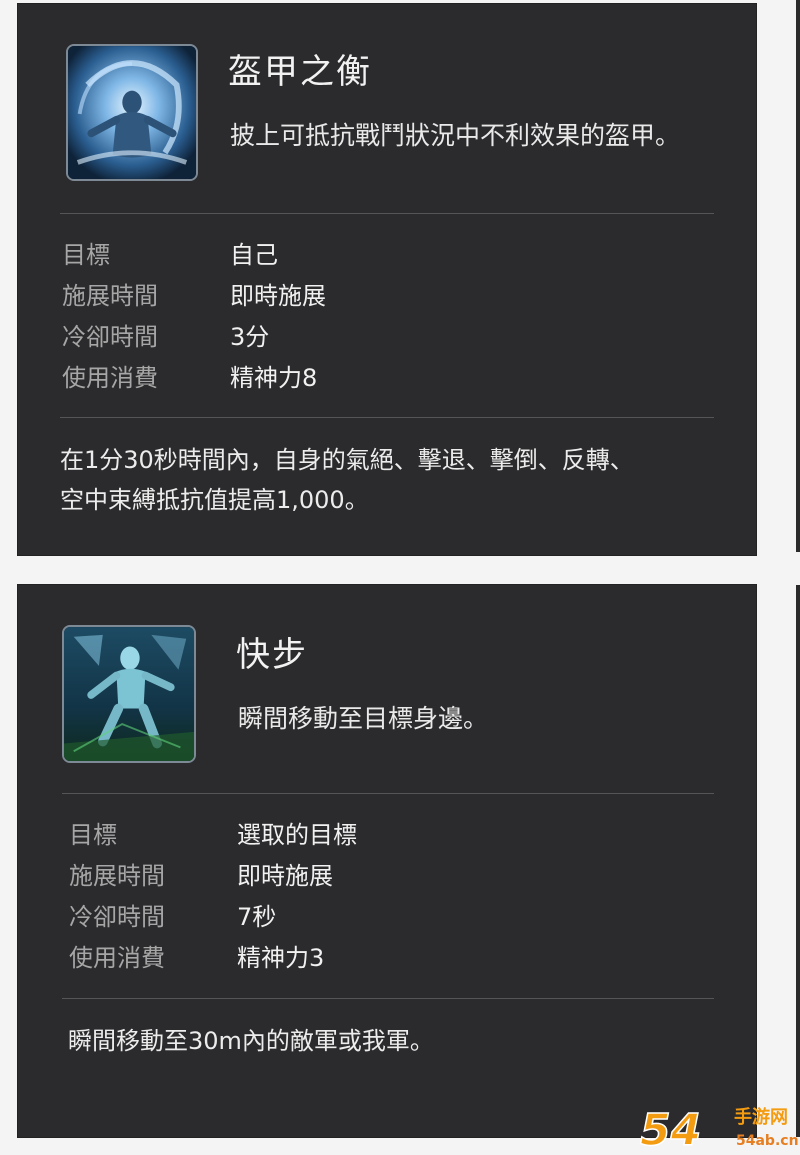 The image size is (800, 1155). I want to click on skill-detail: 瞬間移動至30m內的敵軍或我軍。, so click(398, 1041).